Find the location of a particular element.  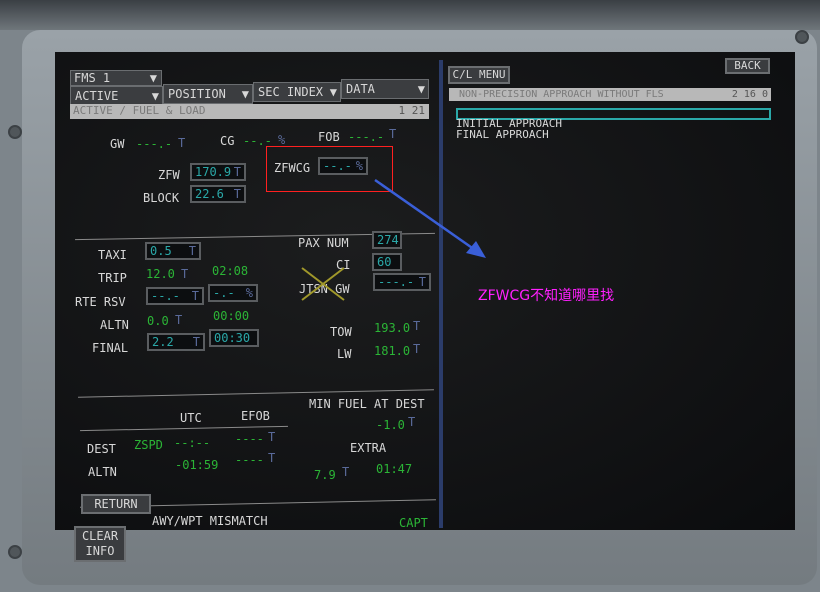

extra-value: 7.9 is located at coordinates (325, 475).